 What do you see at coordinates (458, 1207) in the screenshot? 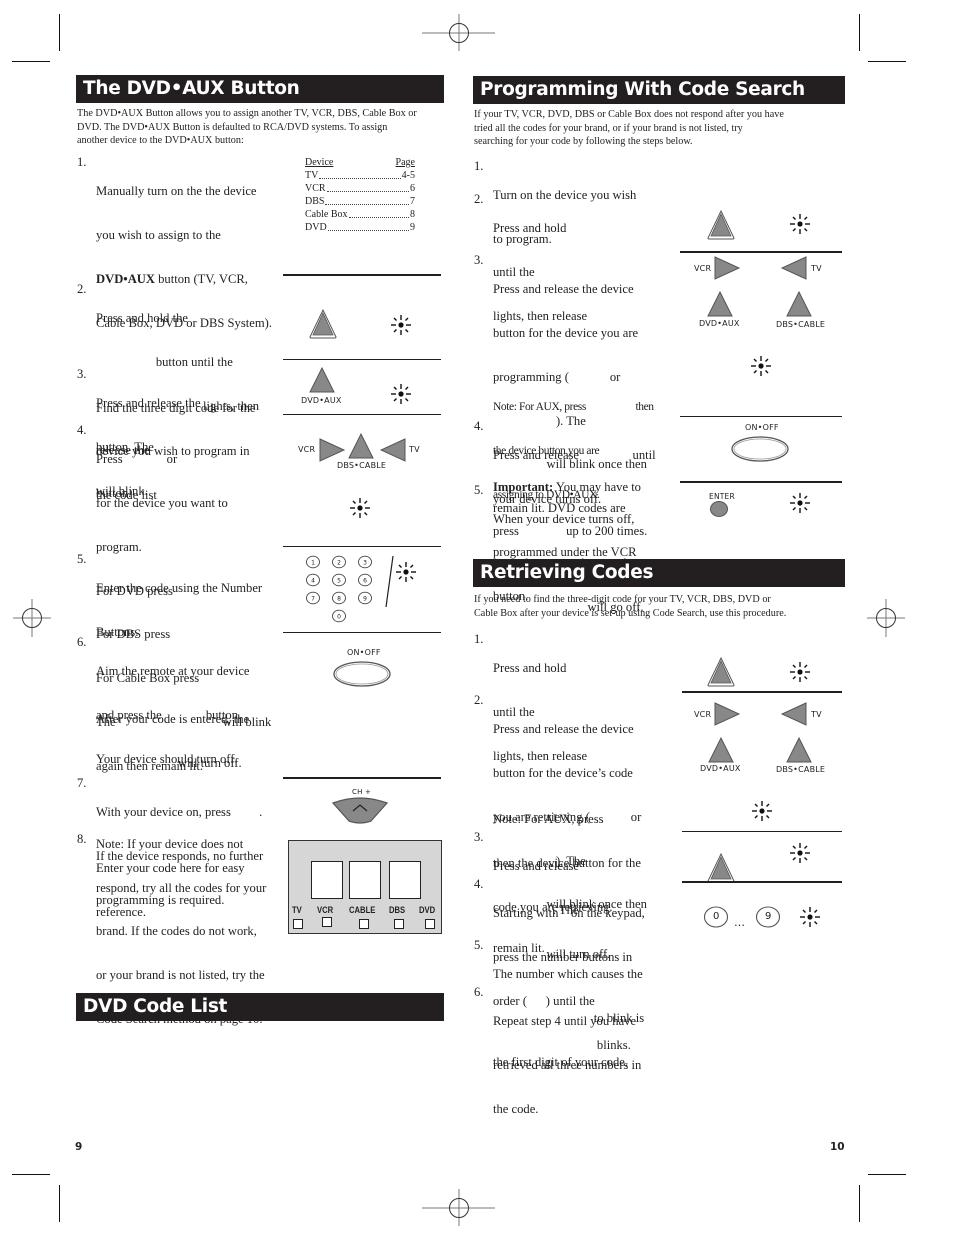
I see `registration-mark-bottom` at bounding box center [458, 1207].